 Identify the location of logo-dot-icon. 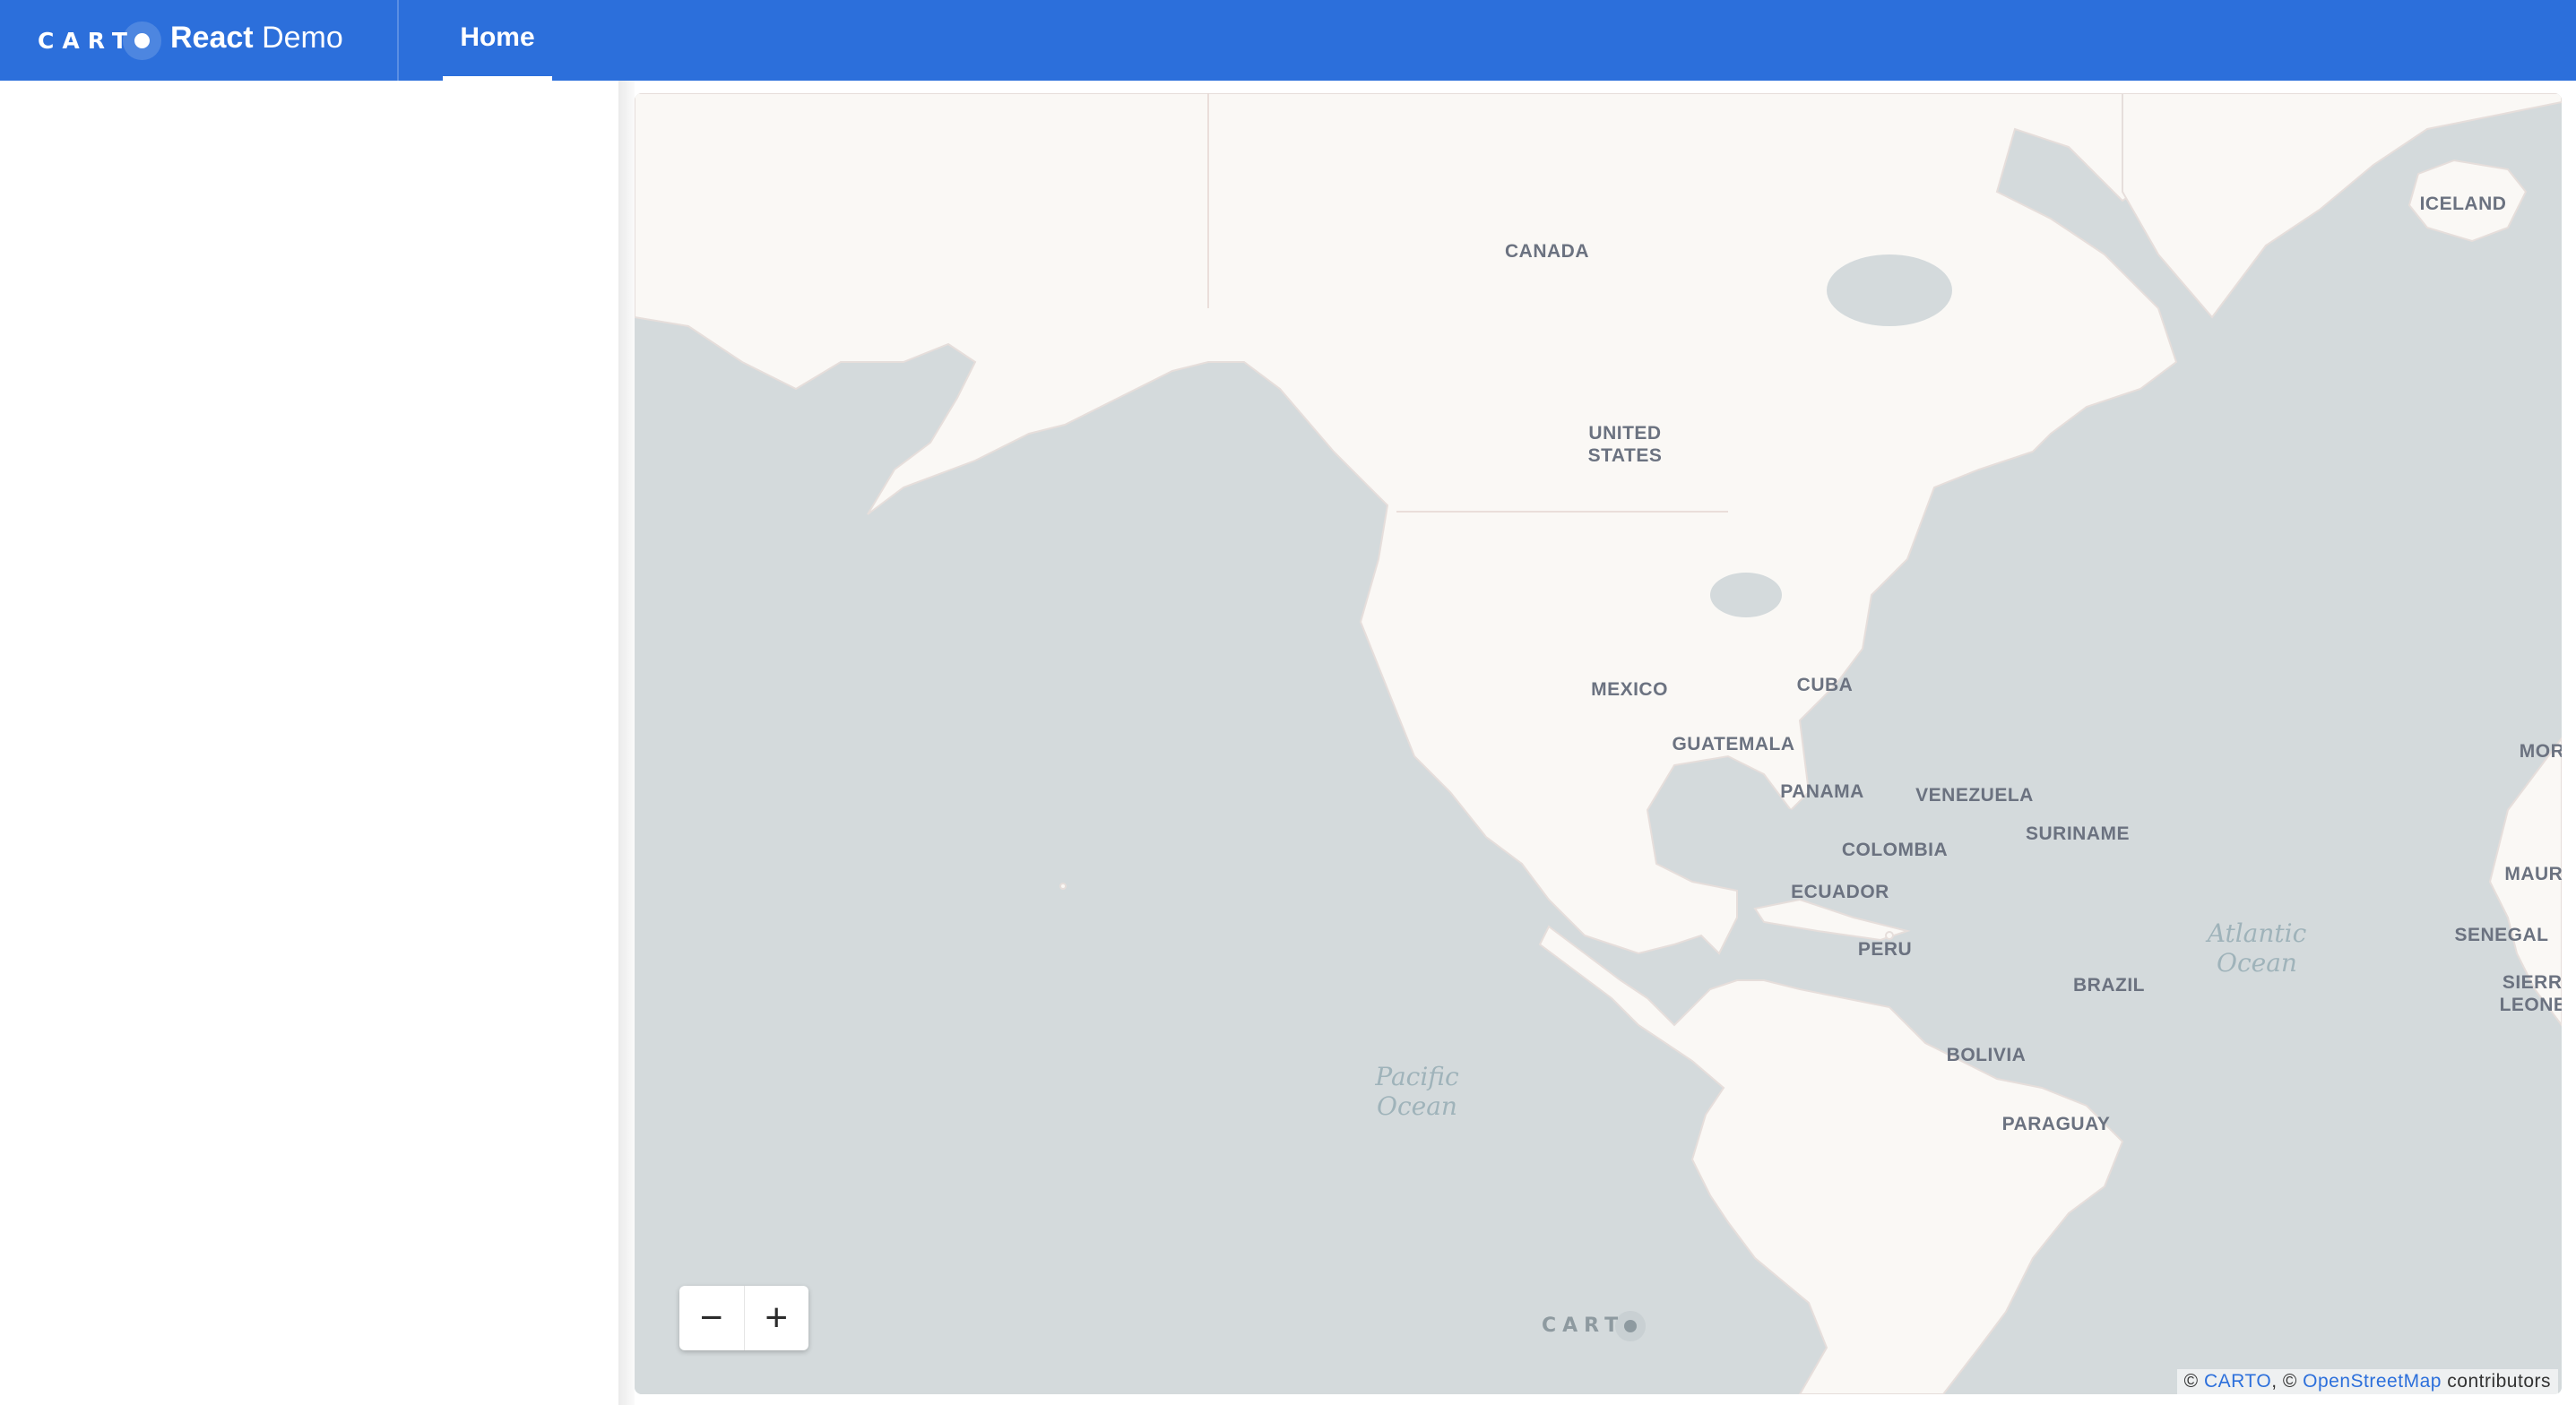
(142, 40).